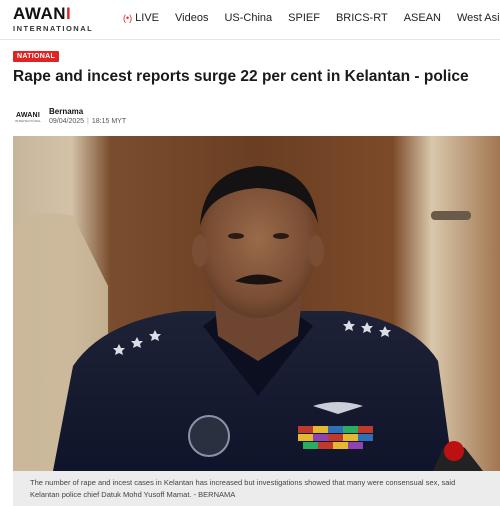 This screenshot has height=506, width=500. Describe the element at coordinates (362, 18) in the screenshot. I see `nav-item-brics-rt: BRICS-RT` at that location.